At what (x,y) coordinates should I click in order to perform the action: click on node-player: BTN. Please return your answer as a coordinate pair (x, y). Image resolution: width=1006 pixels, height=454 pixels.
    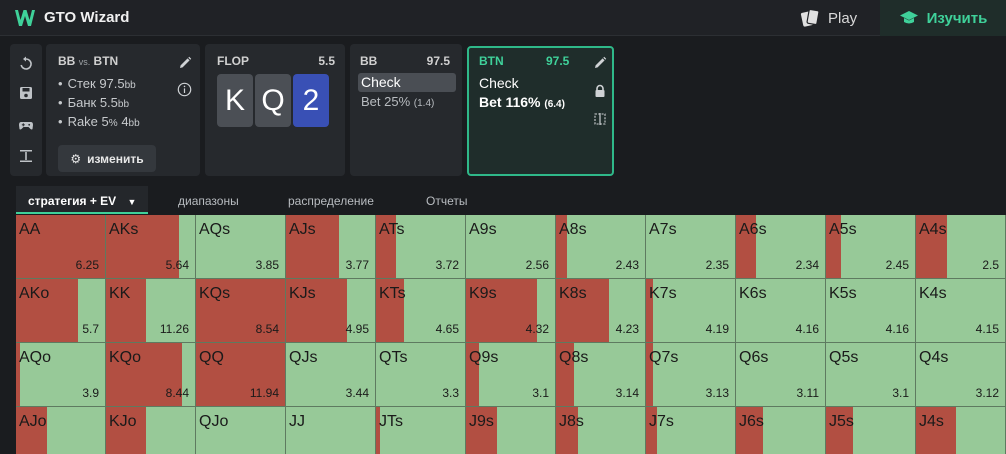
    Looking at the image, I should click on (491, 61).